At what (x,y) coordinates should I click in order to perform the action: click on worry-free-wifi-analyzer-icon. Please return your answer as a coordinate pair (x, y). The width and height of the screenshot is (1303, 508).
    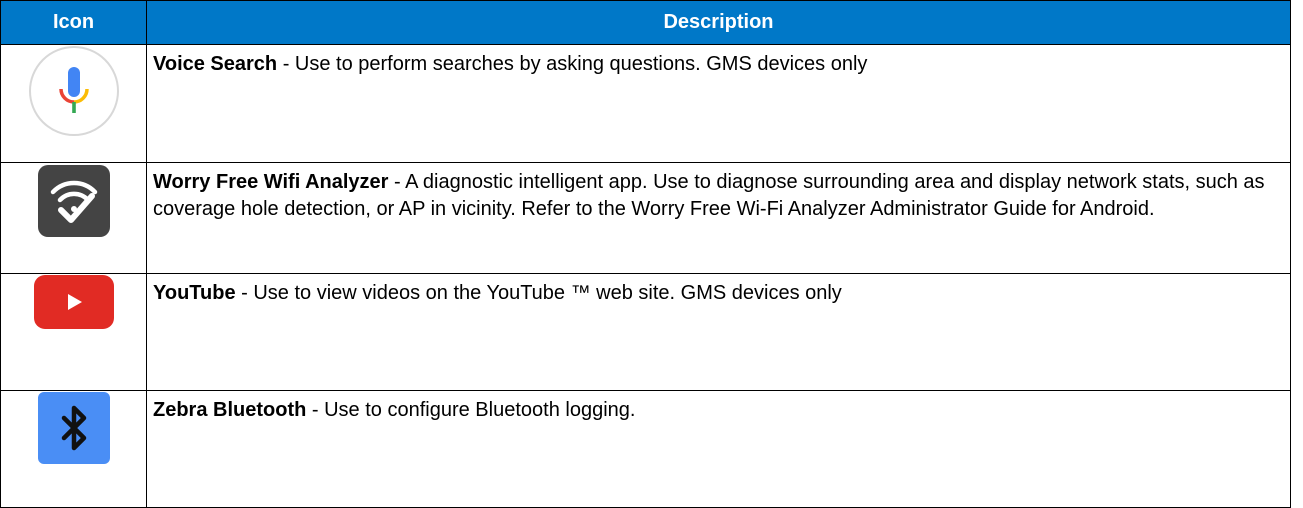
    Looking at the image, I should click on (73, 201).